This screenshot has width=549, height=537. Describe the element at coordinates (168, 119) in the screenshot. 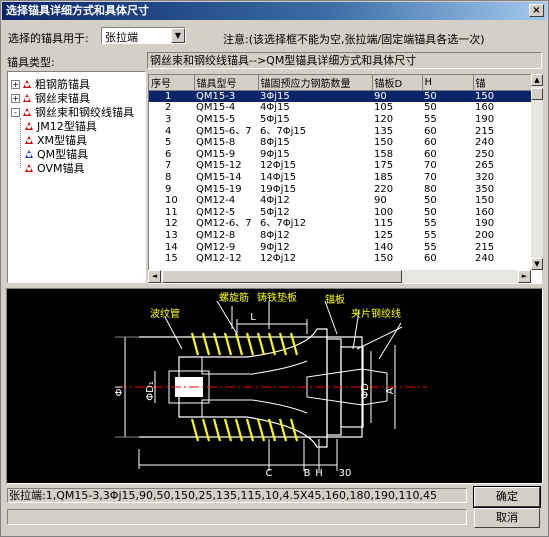

I see `table-cell: 3` at that location.